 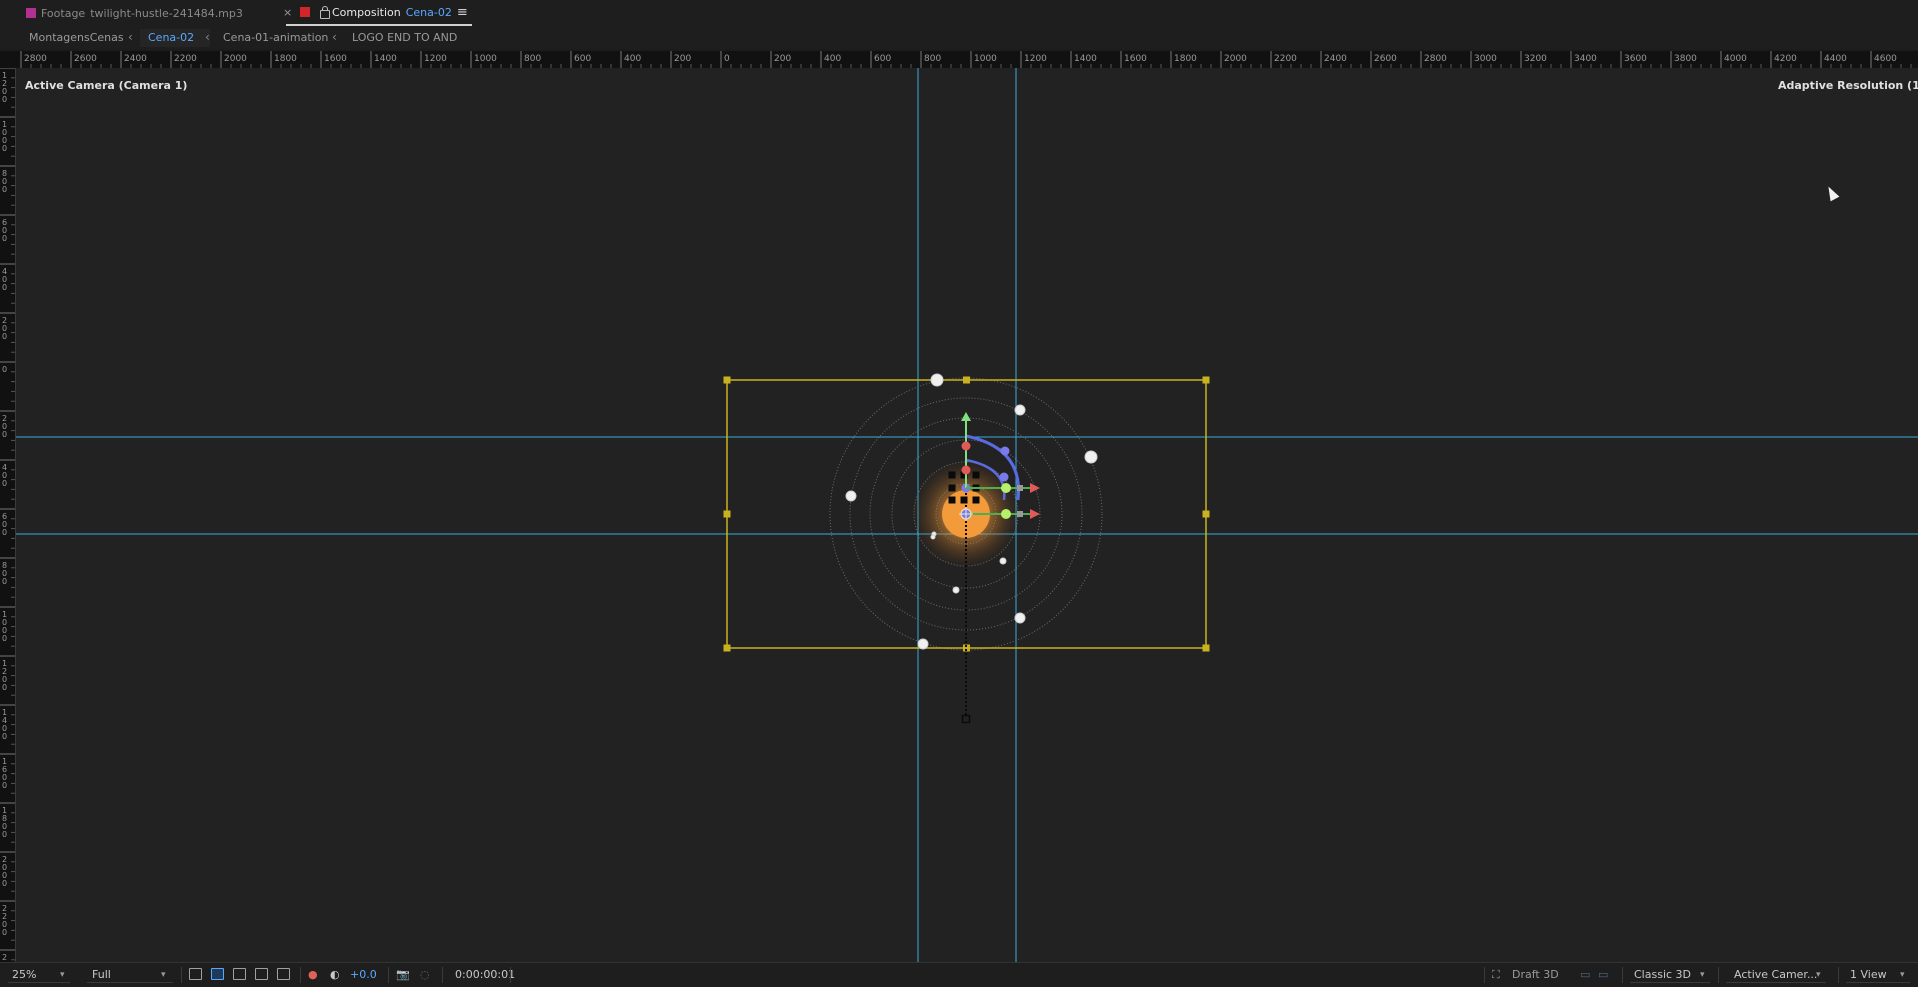 I want to click on breadcrumb-logo-end-to-and: LOGO END TO AND, so click(x=404, y=37).